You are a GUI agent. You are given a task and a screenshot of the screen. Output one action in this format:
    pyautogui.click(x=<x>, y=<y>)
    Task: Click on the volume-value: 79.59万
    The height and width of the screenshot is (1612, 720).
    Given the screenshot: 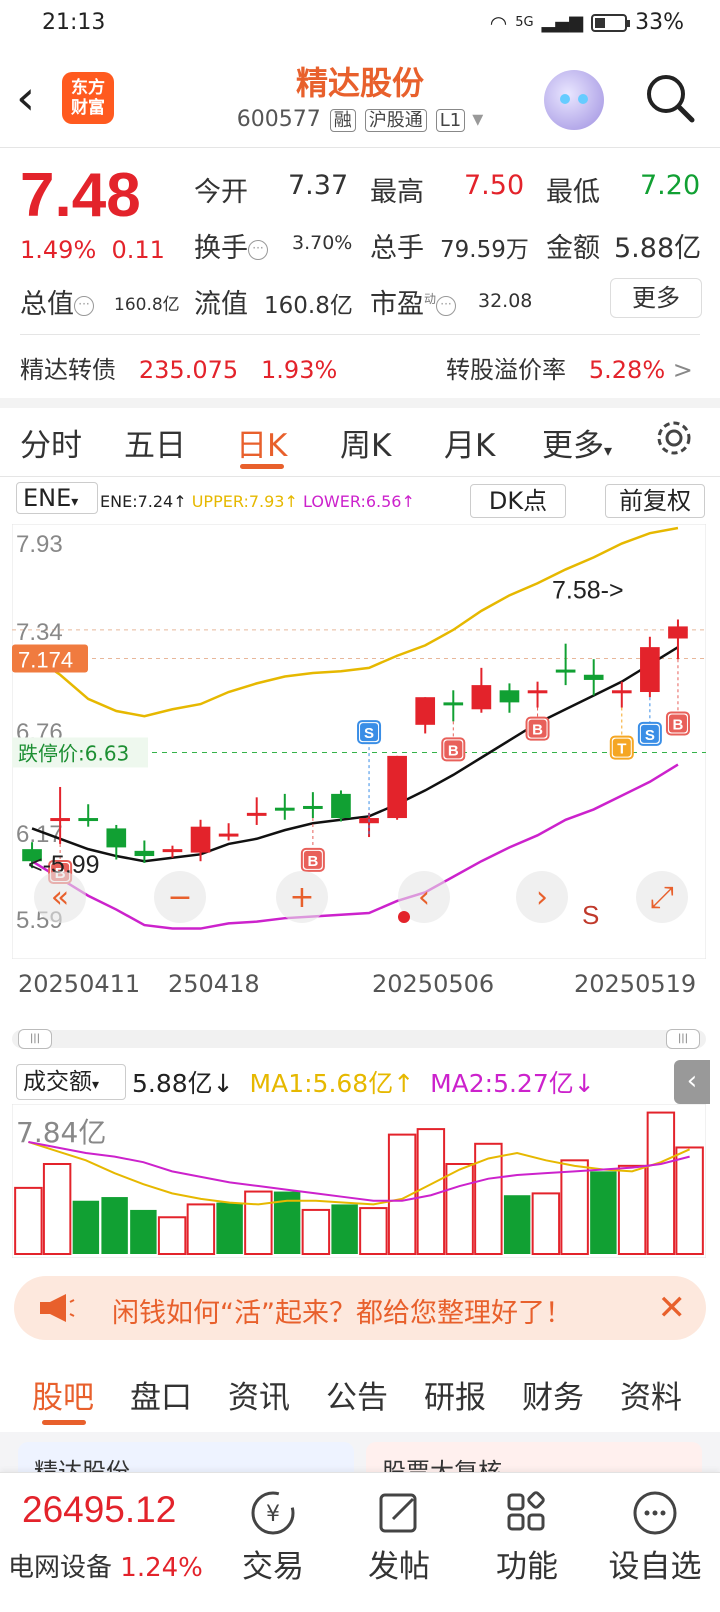 What is the action you would take?
    pyautogui.click(x=484, y=250)
    